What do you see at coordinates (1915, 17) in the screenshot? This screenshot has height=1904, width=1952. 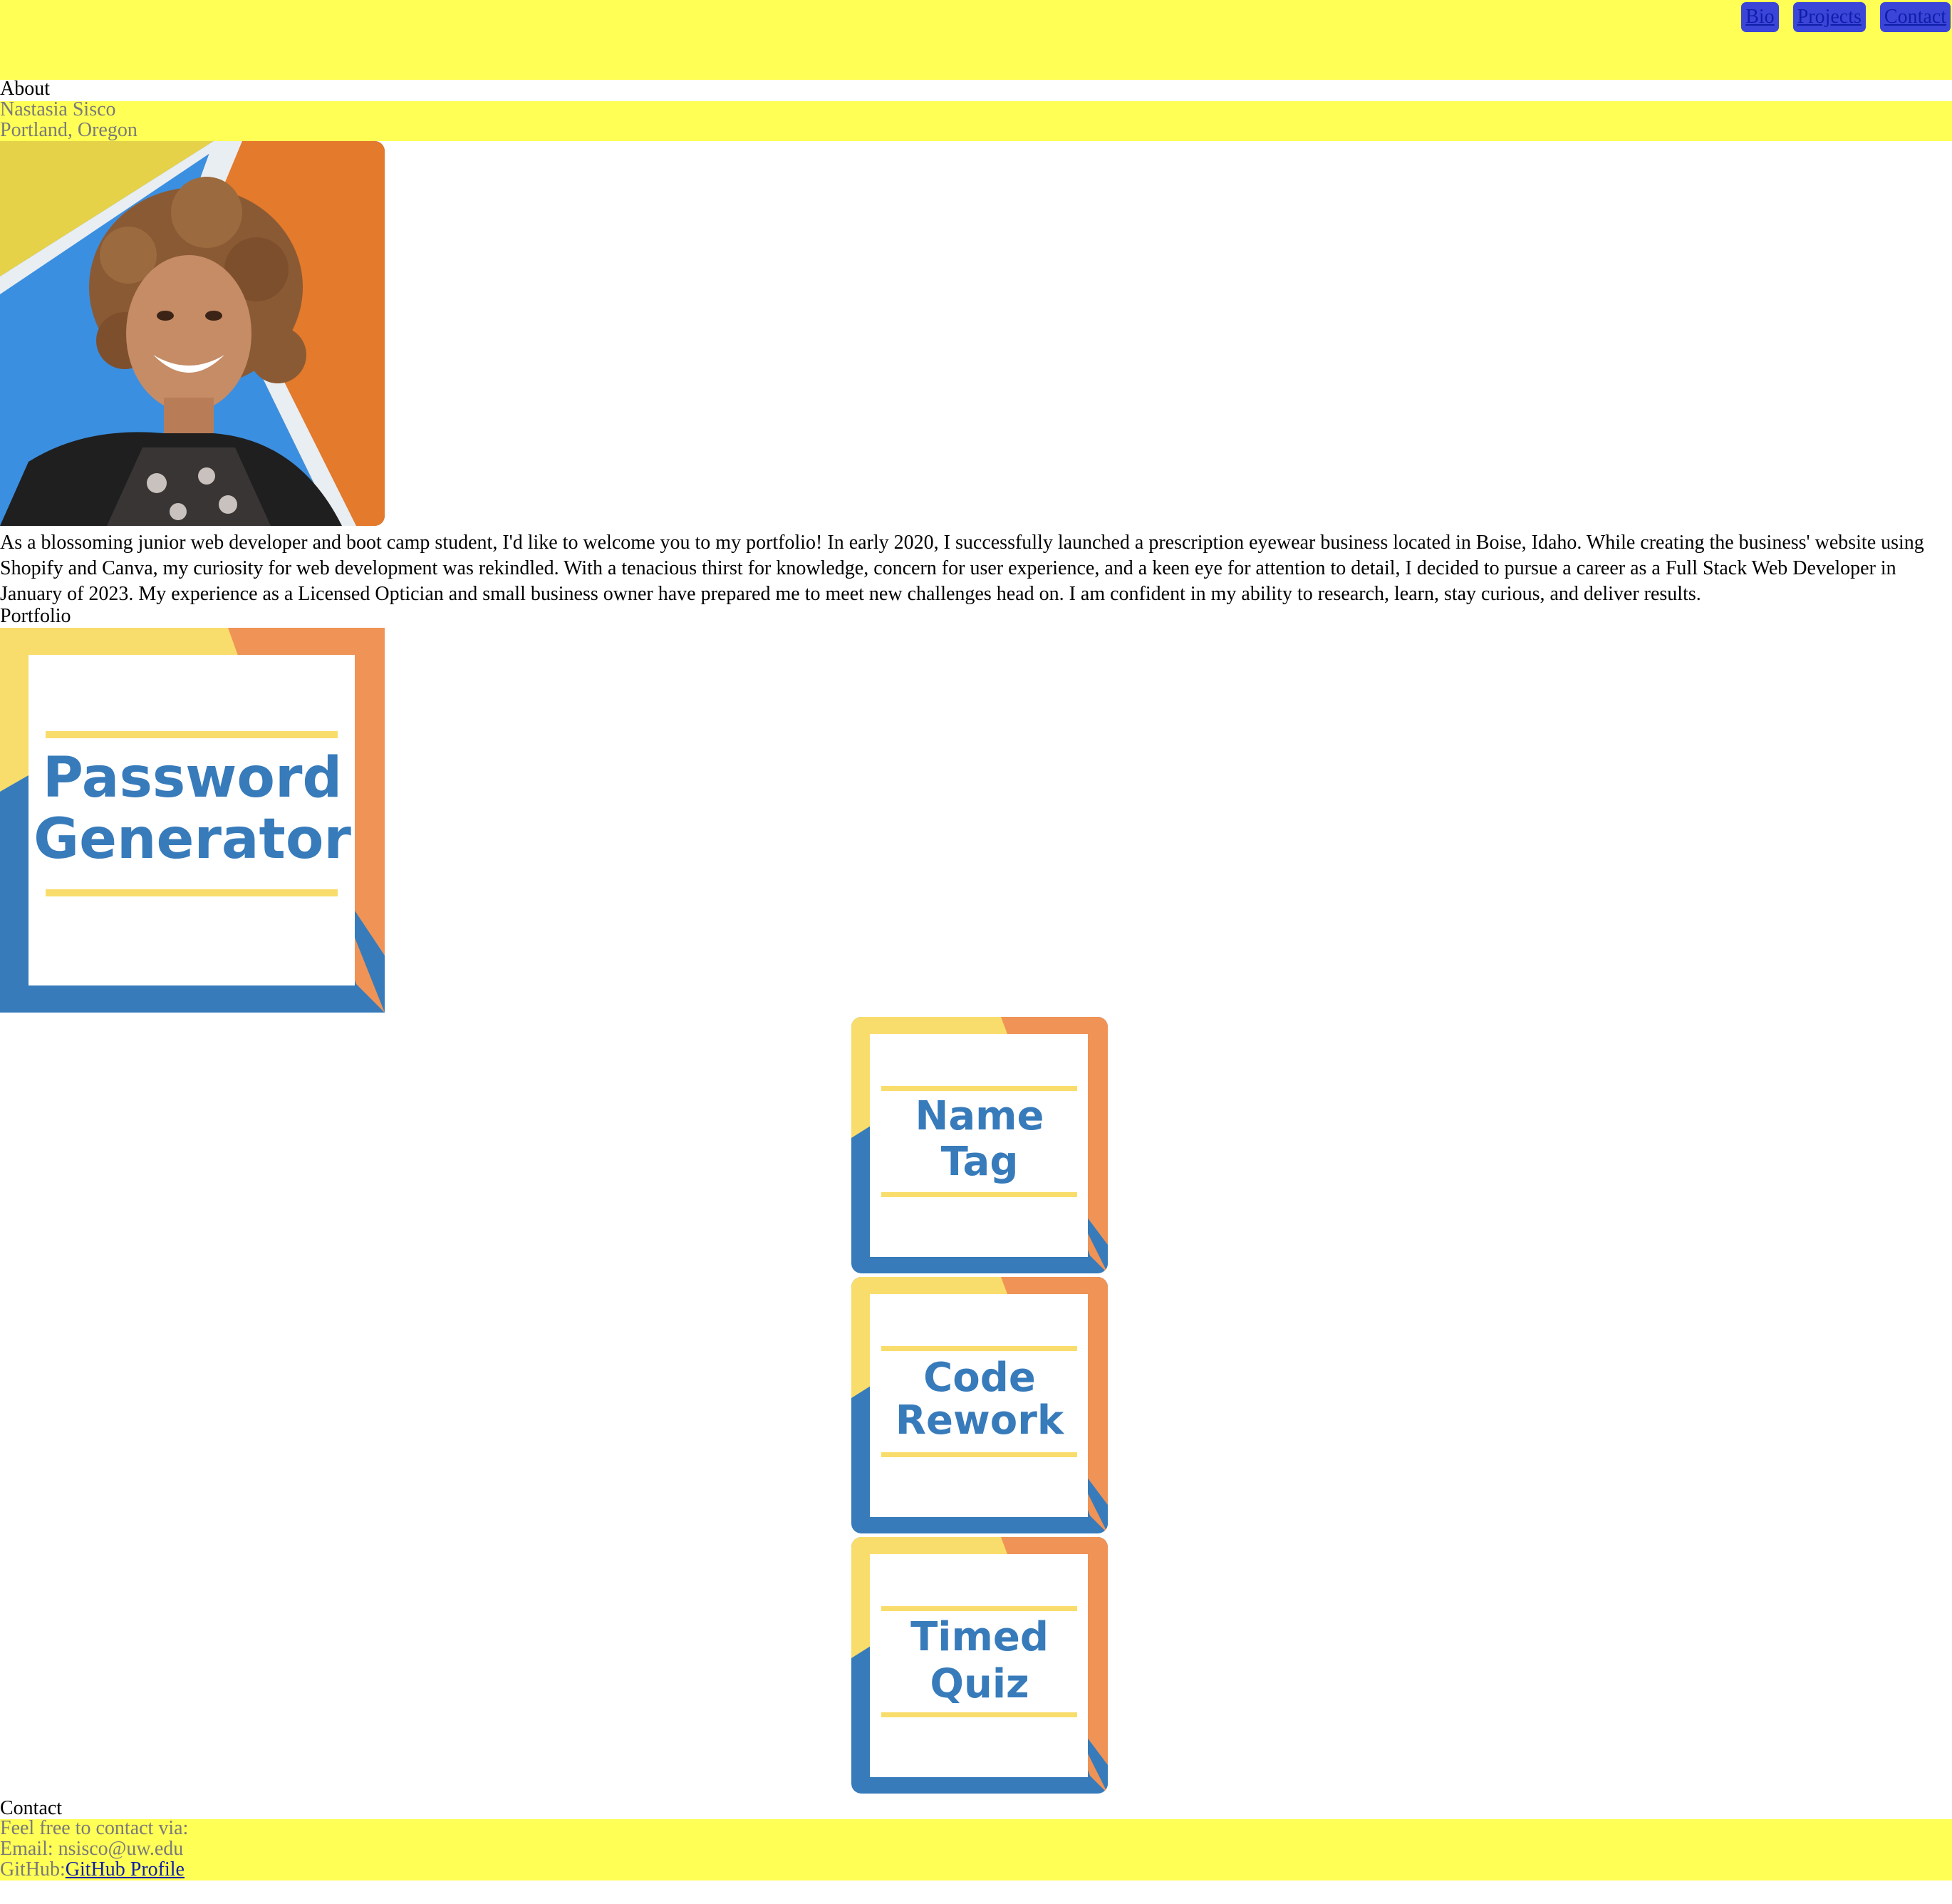 I see `nav-contact-link: Contact` at bounding box center [1915, 17].